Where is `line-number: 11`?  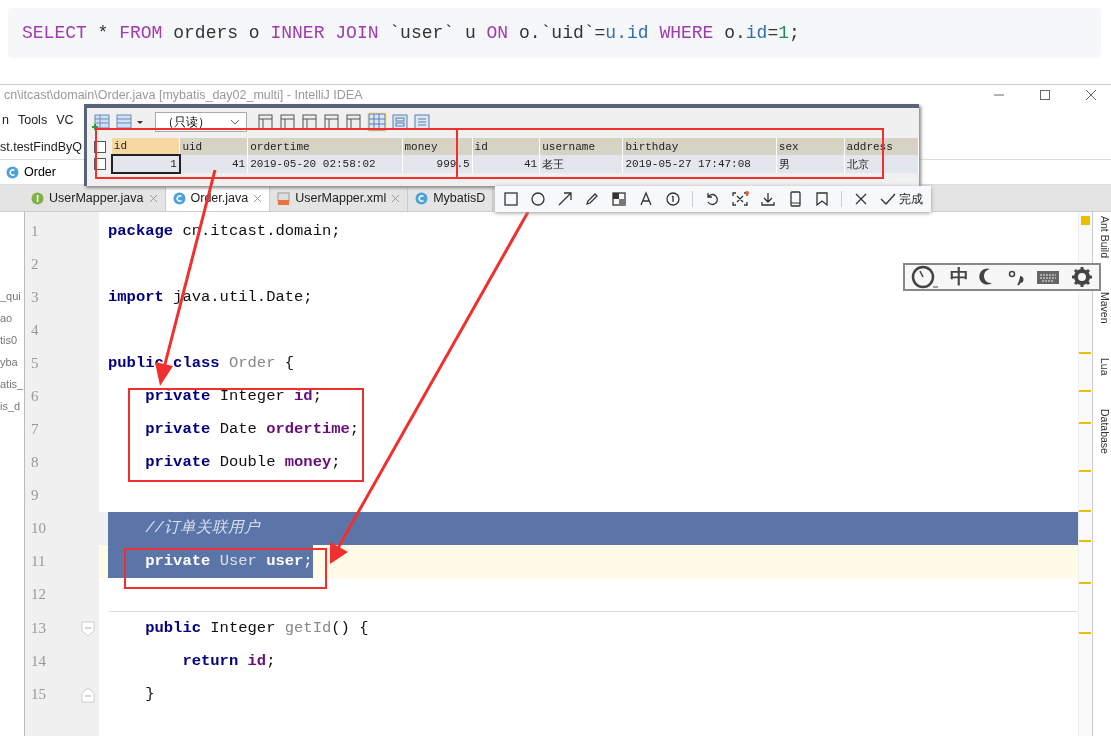
line-number: 11 is located at coordinates (38, 561).